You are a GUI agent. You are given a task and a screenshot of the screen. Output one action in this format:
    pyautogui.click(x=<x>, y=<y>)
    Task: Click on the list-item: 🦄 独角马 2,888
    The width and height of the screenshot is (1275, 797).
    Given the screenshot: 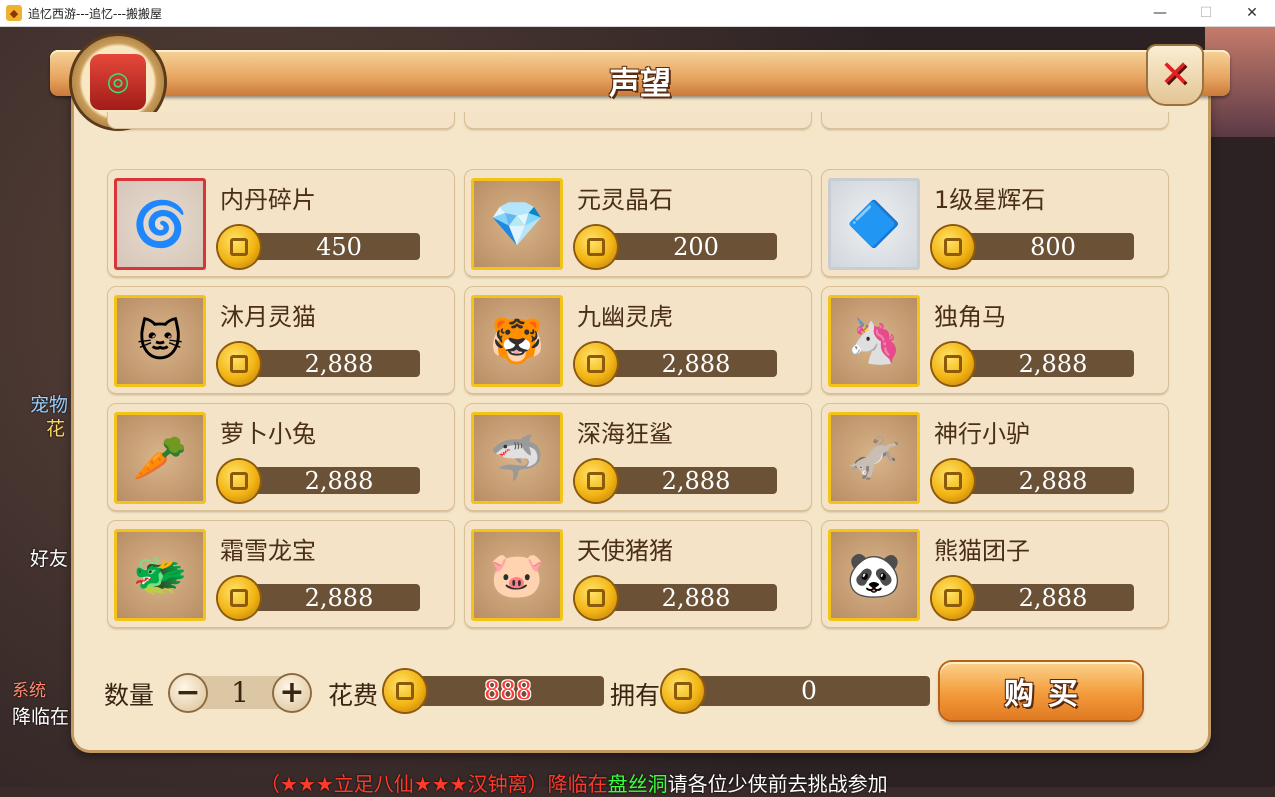 What is the action you would take?
    pyautogui.click(x=995, y=340)
    